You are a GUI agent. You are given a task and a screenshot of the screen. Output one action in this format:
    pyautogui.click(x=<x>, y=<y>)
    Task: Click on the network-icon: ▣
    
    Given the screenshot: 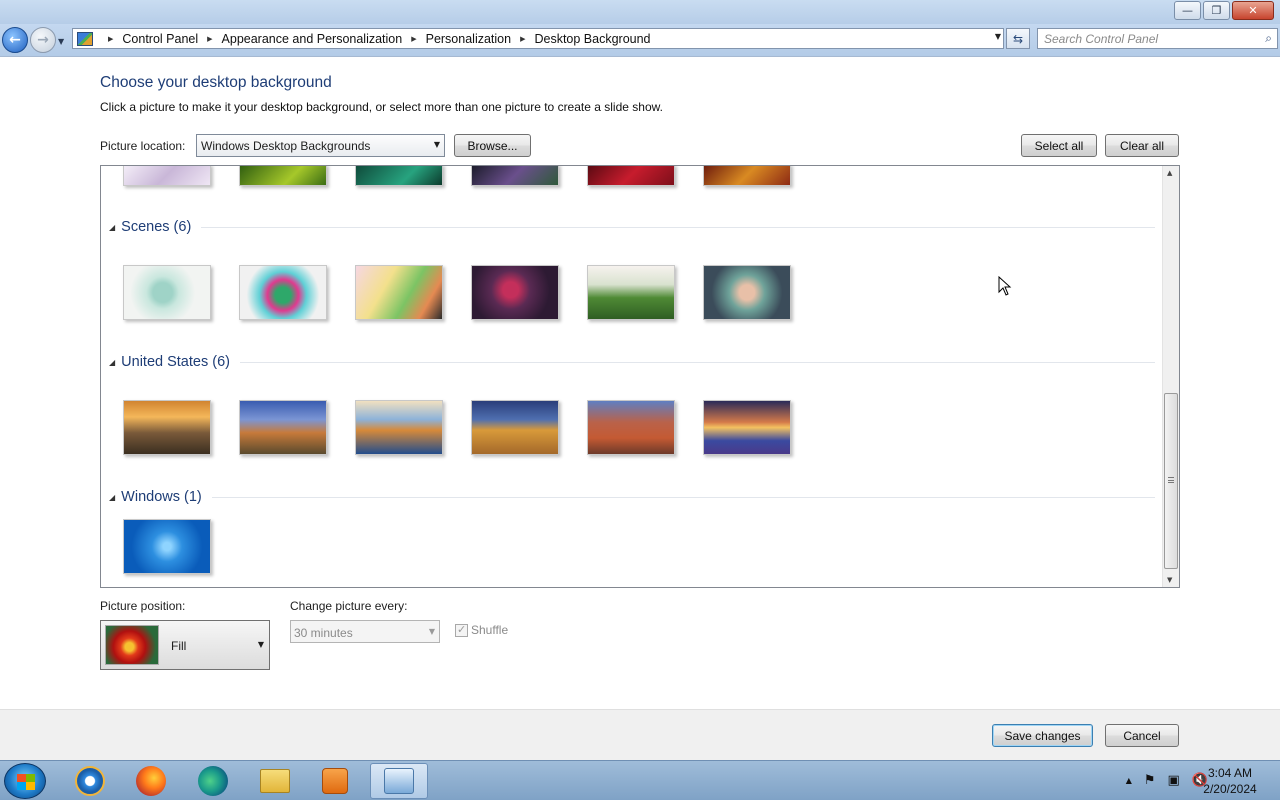 What is the action you would take?
    pyautogui.click(x=1174, y=780)
    